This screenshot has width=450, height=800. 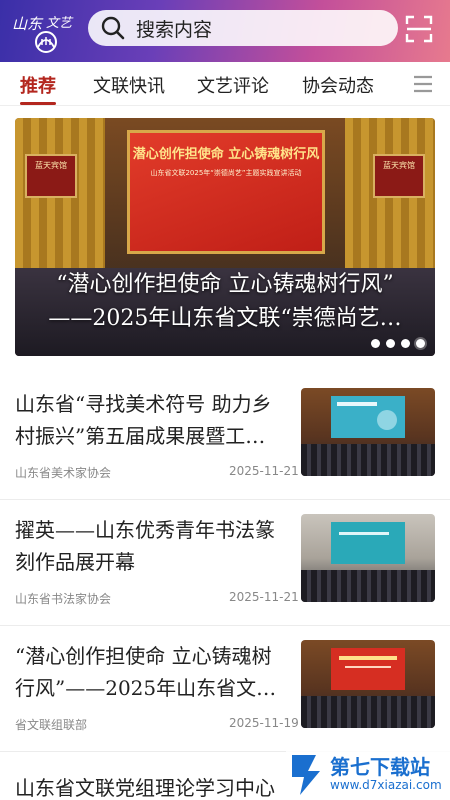 I want to click on news-date: 2025-11-19, so click(x=264, y=723).